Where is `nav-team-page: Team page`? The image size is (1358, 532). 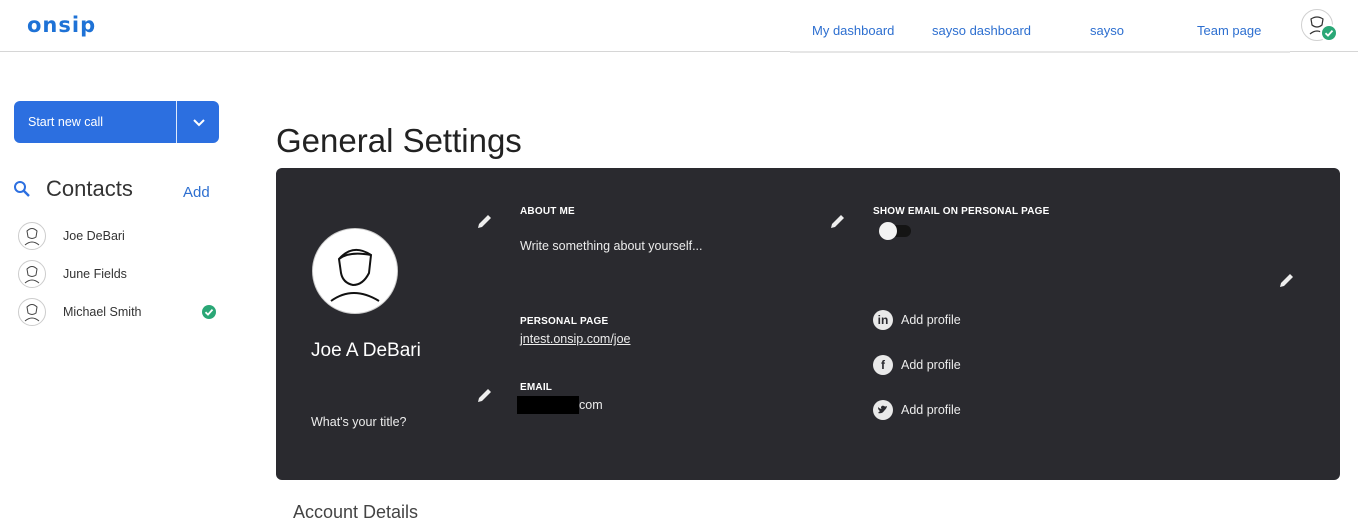
nav-team-page: Team page is located at coordinates (1229, 30).